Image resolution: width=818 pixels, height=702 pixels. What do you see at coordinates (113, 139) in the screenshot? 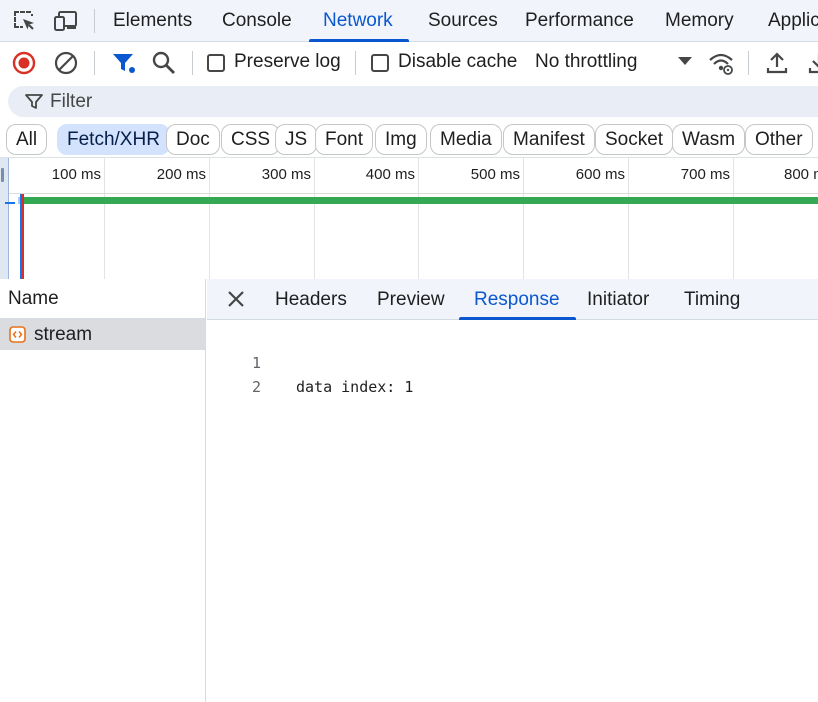
I see `type-filter-fetch-xhr: Fetch/XHR` at bounding box center [113, 139].